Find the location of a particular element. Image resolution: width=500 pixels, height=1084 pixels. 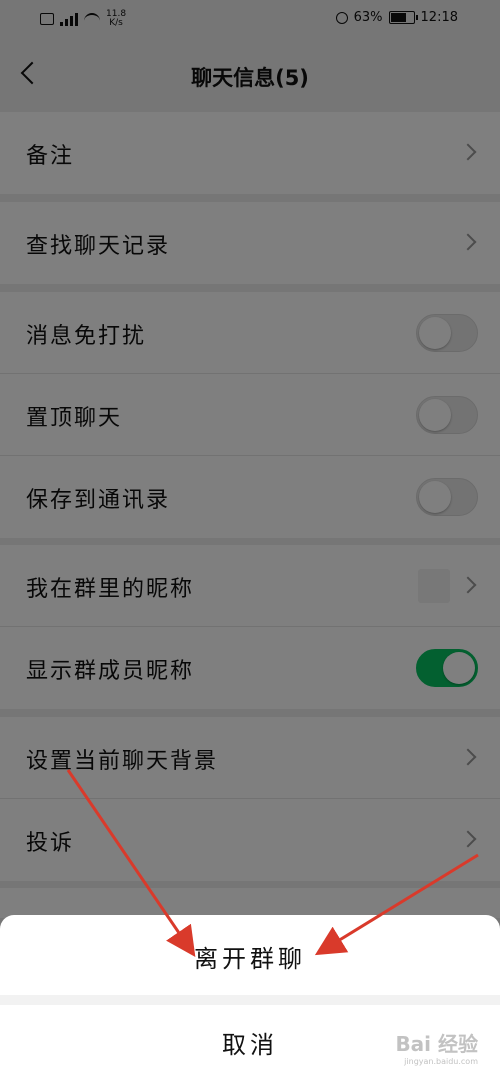

cancel-label: 取消 is located at coordinates (250, 1045).